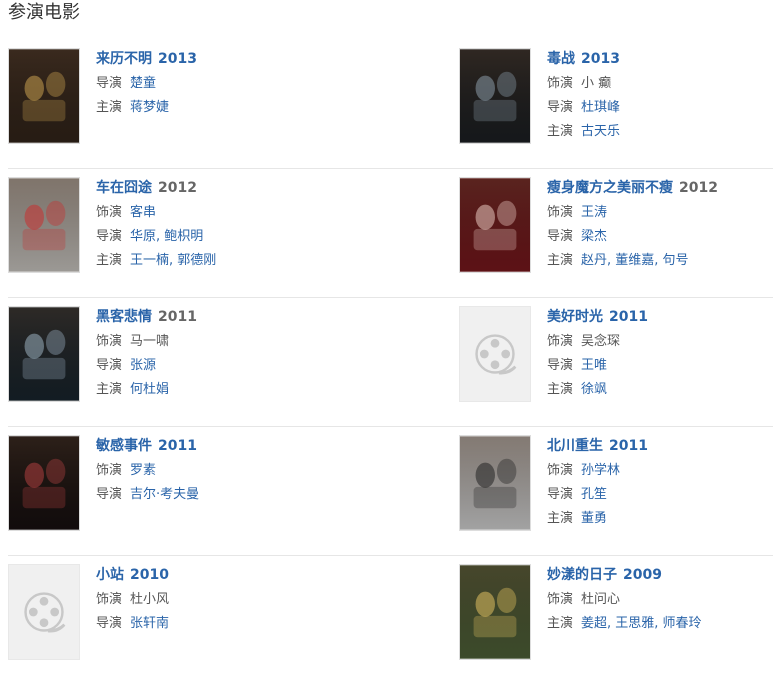  I want to click on section-title: 参演电影, so click(44, 12).